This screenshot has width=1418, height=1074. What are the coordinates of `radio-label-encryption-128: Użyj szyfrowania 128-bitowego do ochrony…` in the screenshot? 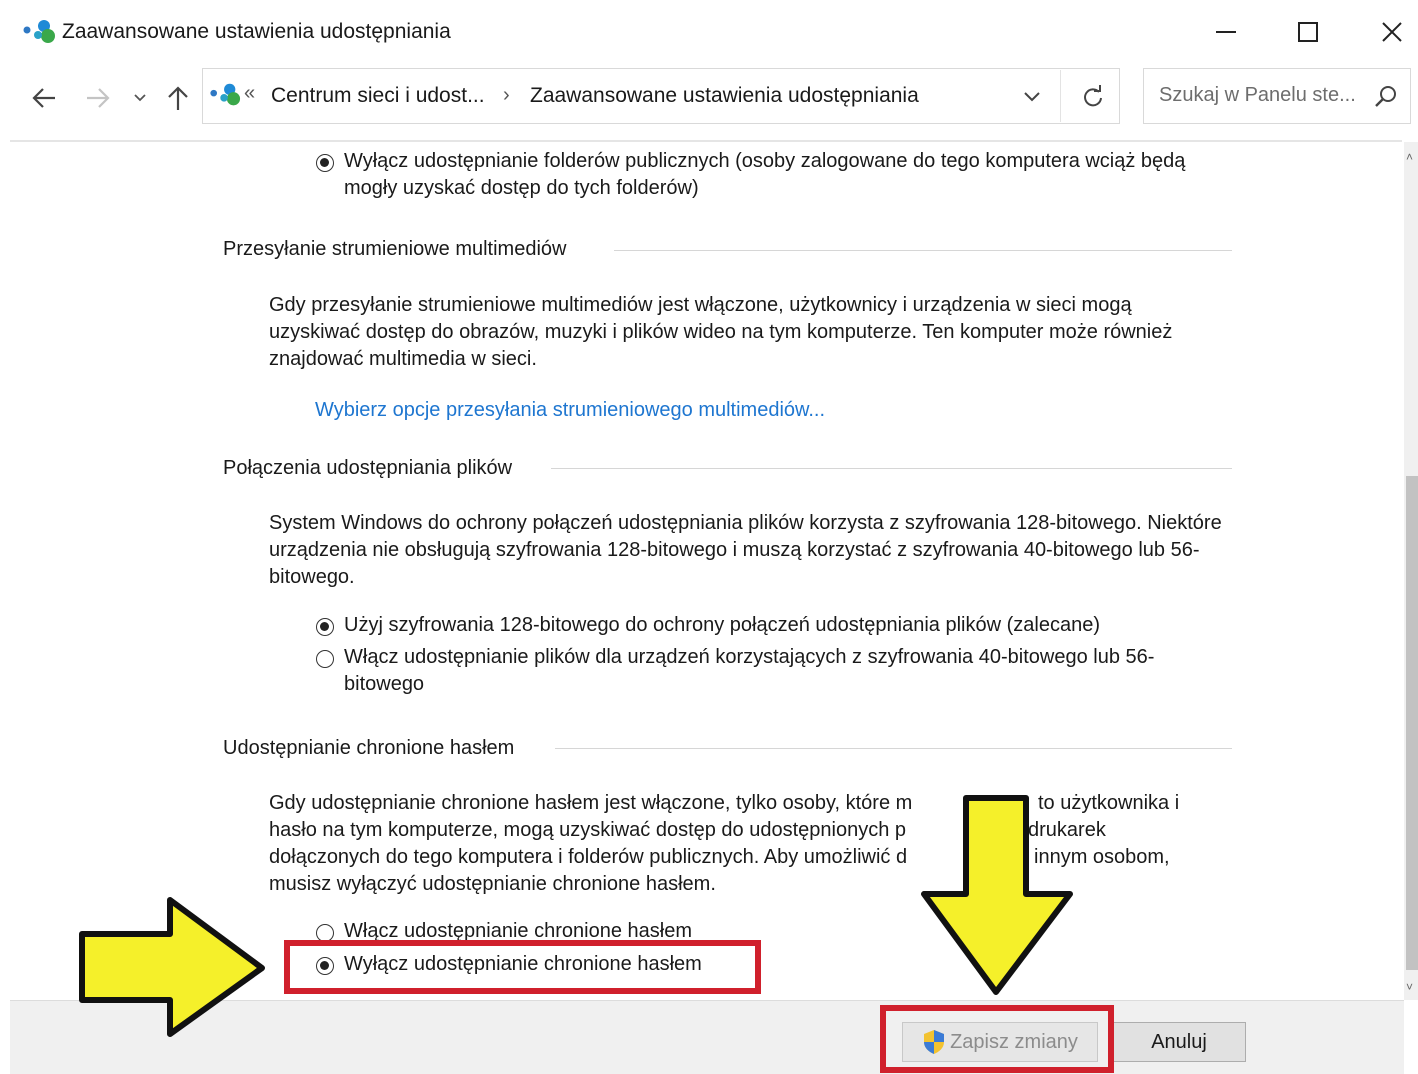 It's located at (784, 625).